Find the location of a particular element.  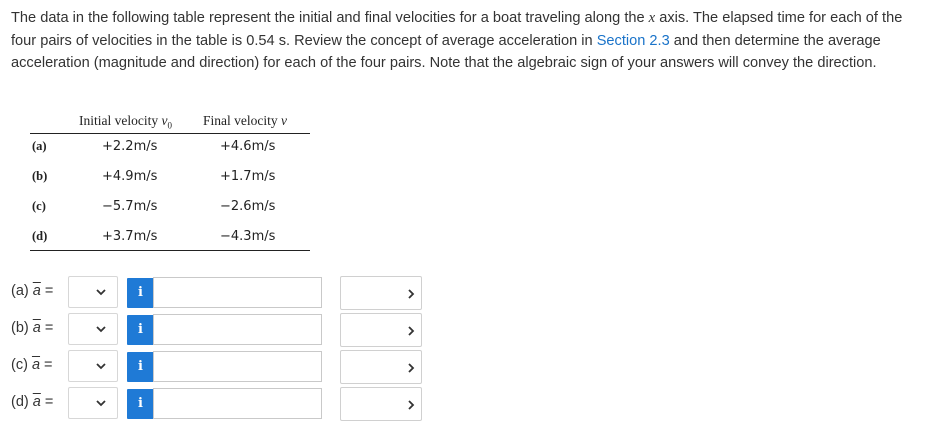

table-row: (c) −5.7m/s −2.6m/s is located at coordinates (170, 209).